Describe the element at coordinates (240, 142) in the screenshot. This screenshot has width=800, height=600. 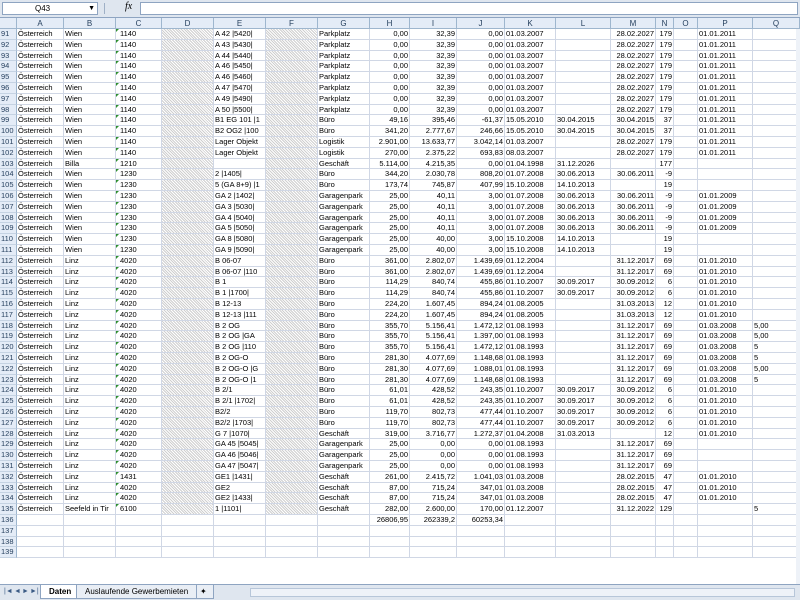
I see `cell-e: Lager Objekt` at that location.